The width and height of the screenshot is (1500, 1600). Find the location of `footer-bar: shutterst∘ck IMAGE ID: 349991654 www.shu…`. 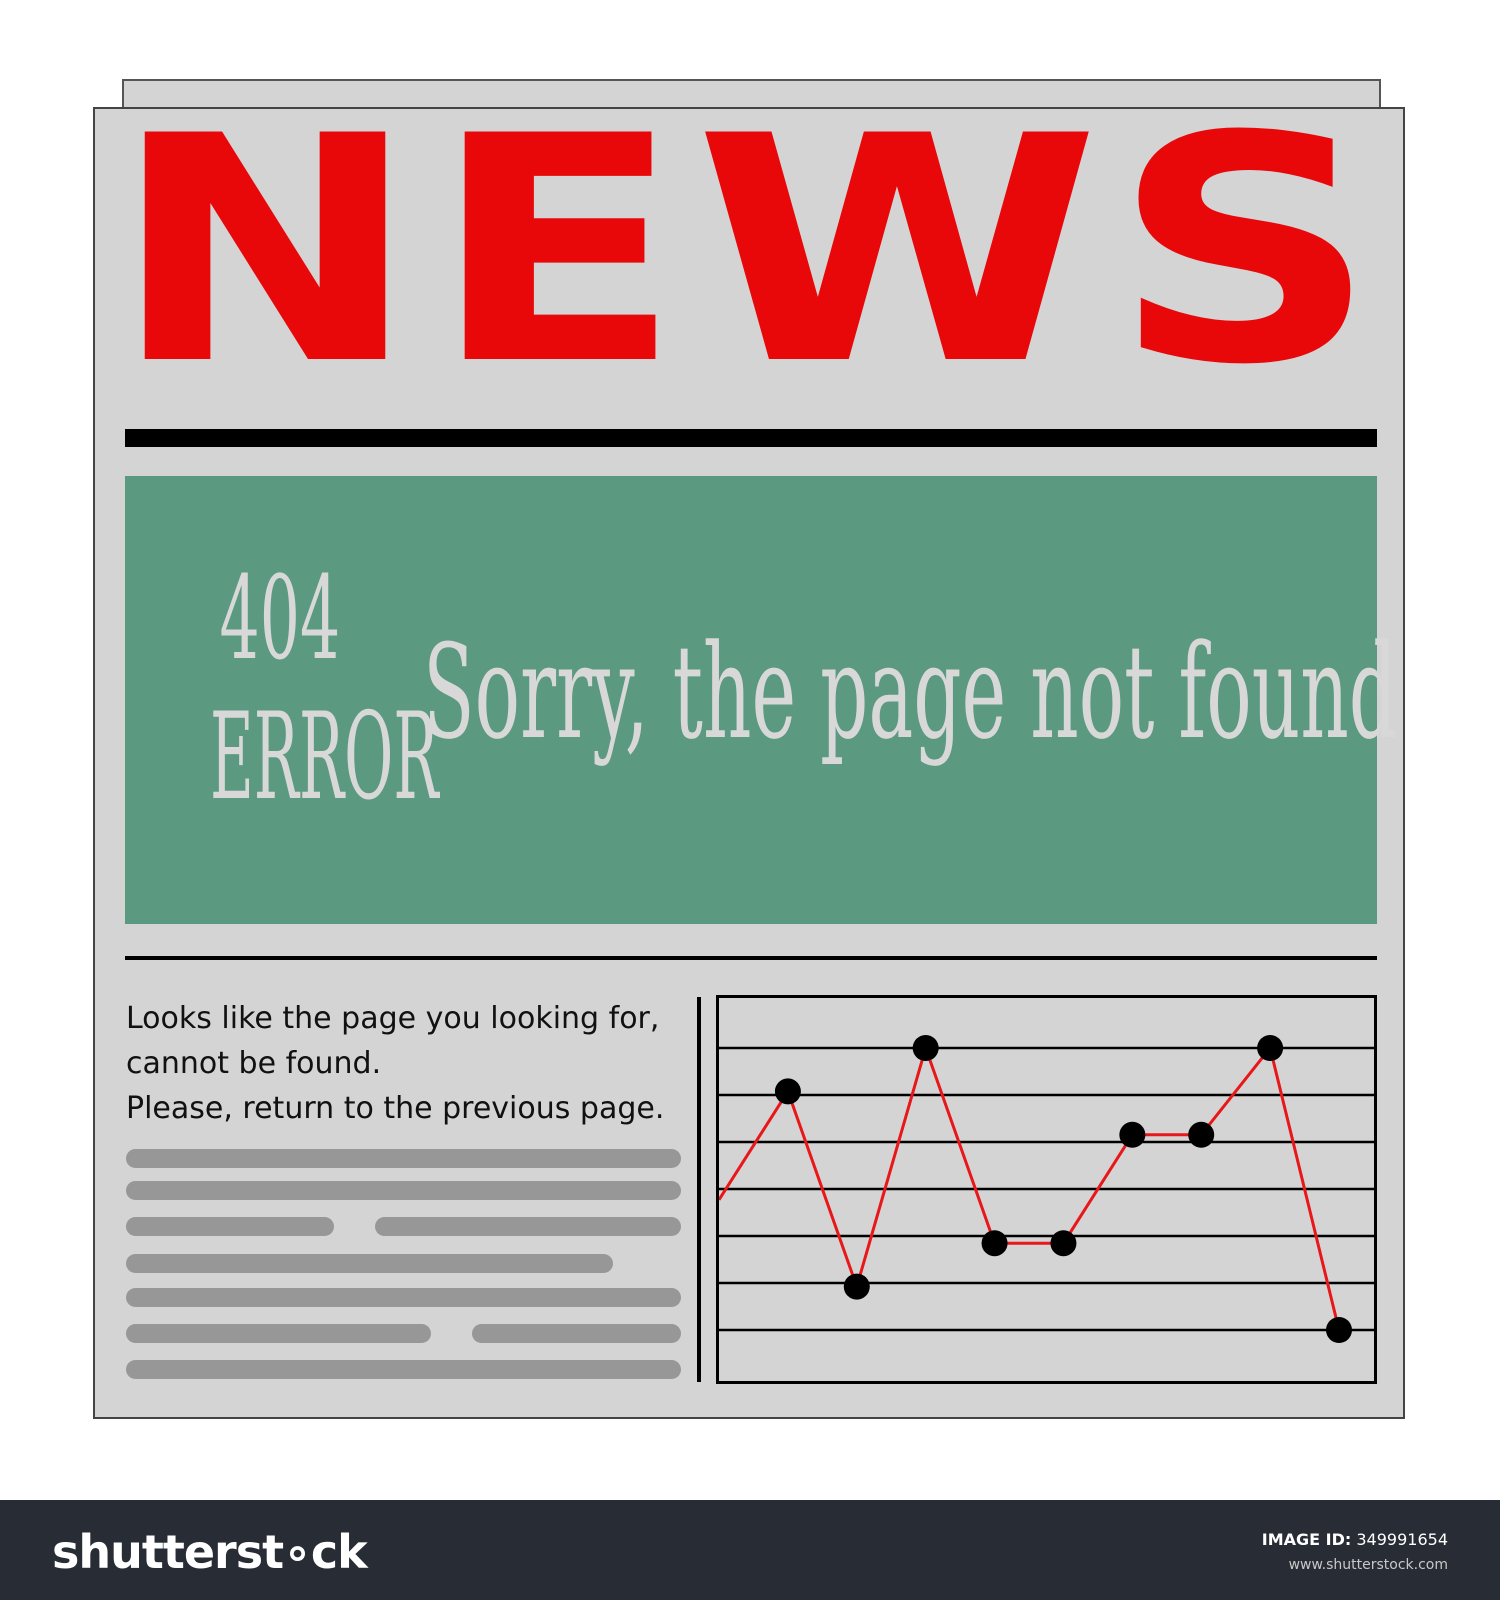

footer-bar: shutterst∘ck IMAGE ID: 349991654 www.shu… is located at coordinates (750, 1550).